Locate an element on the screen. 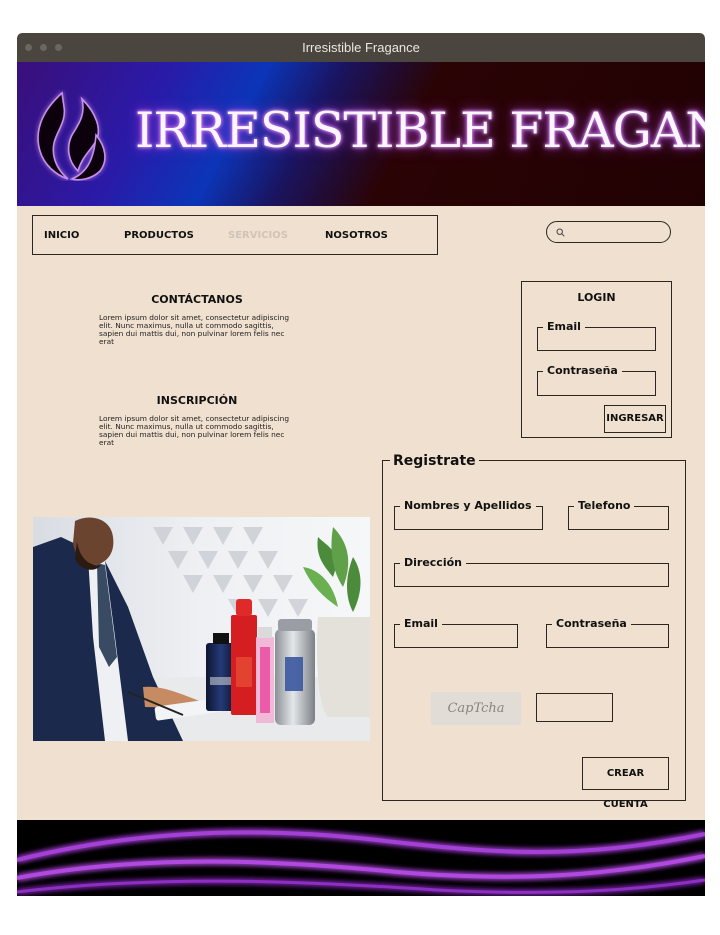 Image resolution: width=720 pixels, height=935 pixels. main-nav: INICIO PRODUCTOS SERVICIOS NOSOTROS is located at coordinates (235, 235).